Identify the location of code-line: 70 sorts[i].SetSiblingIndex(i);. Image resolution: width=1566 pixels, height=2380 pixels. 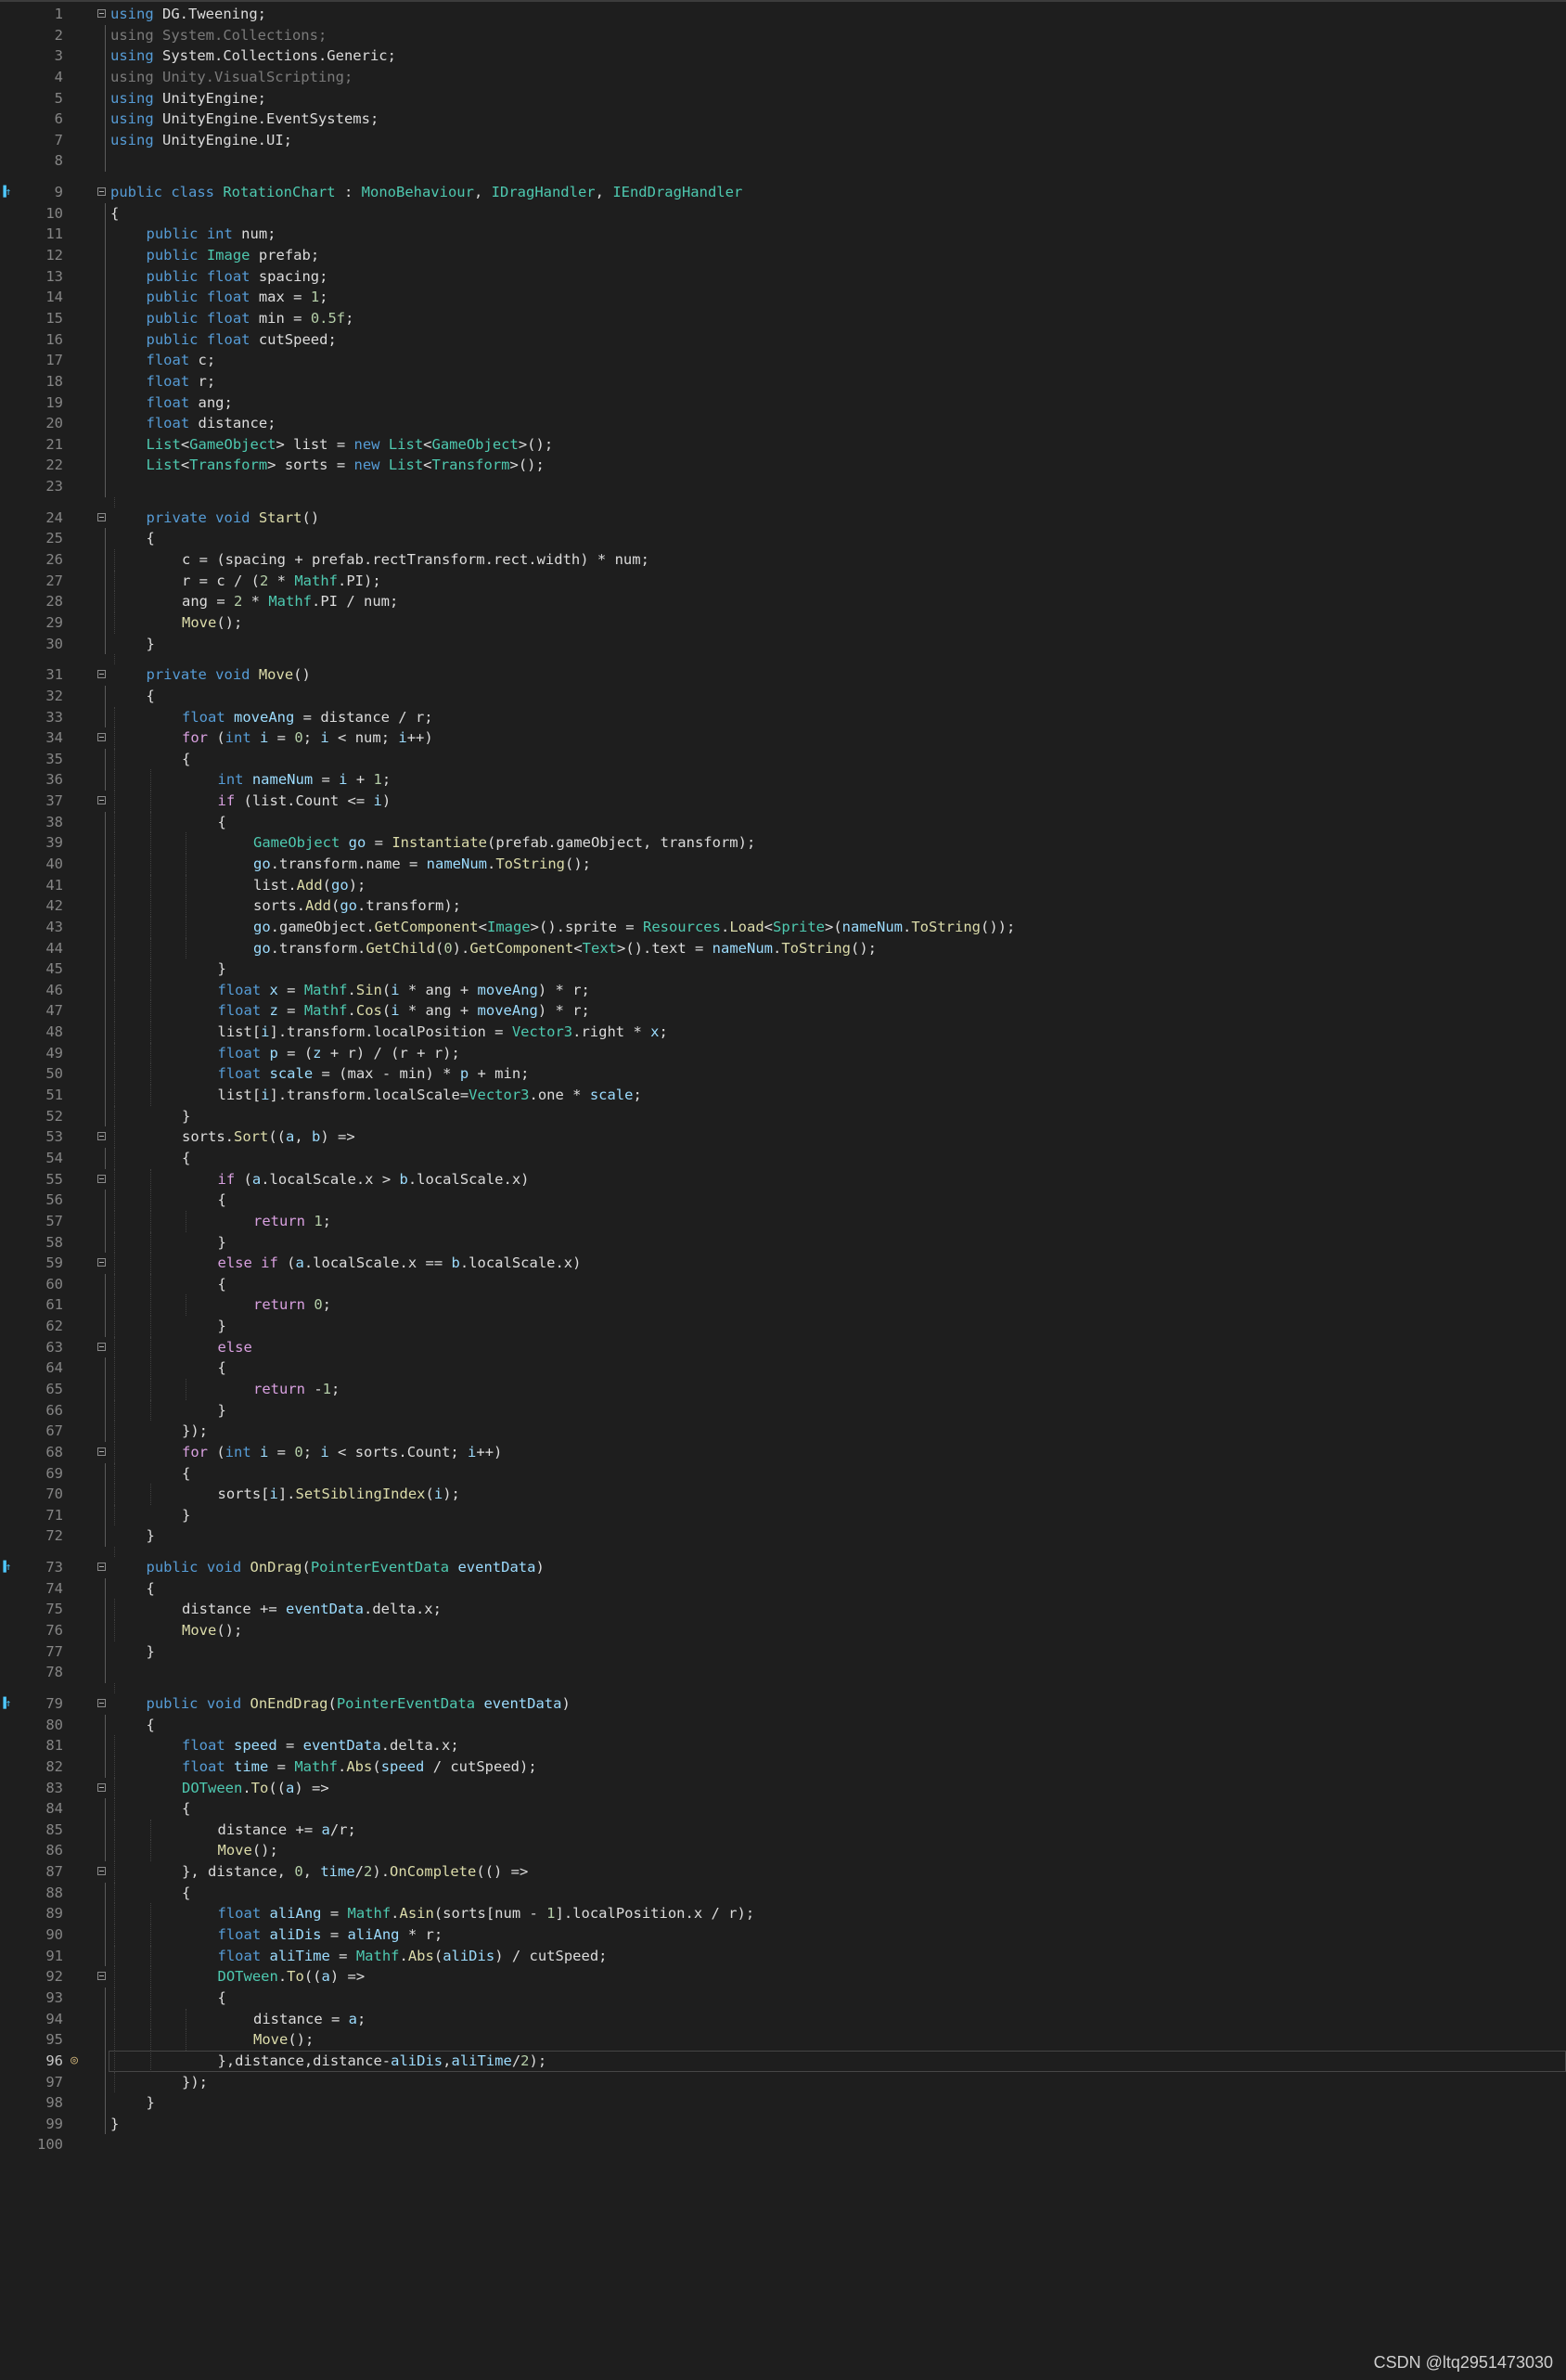
(783, 1494).